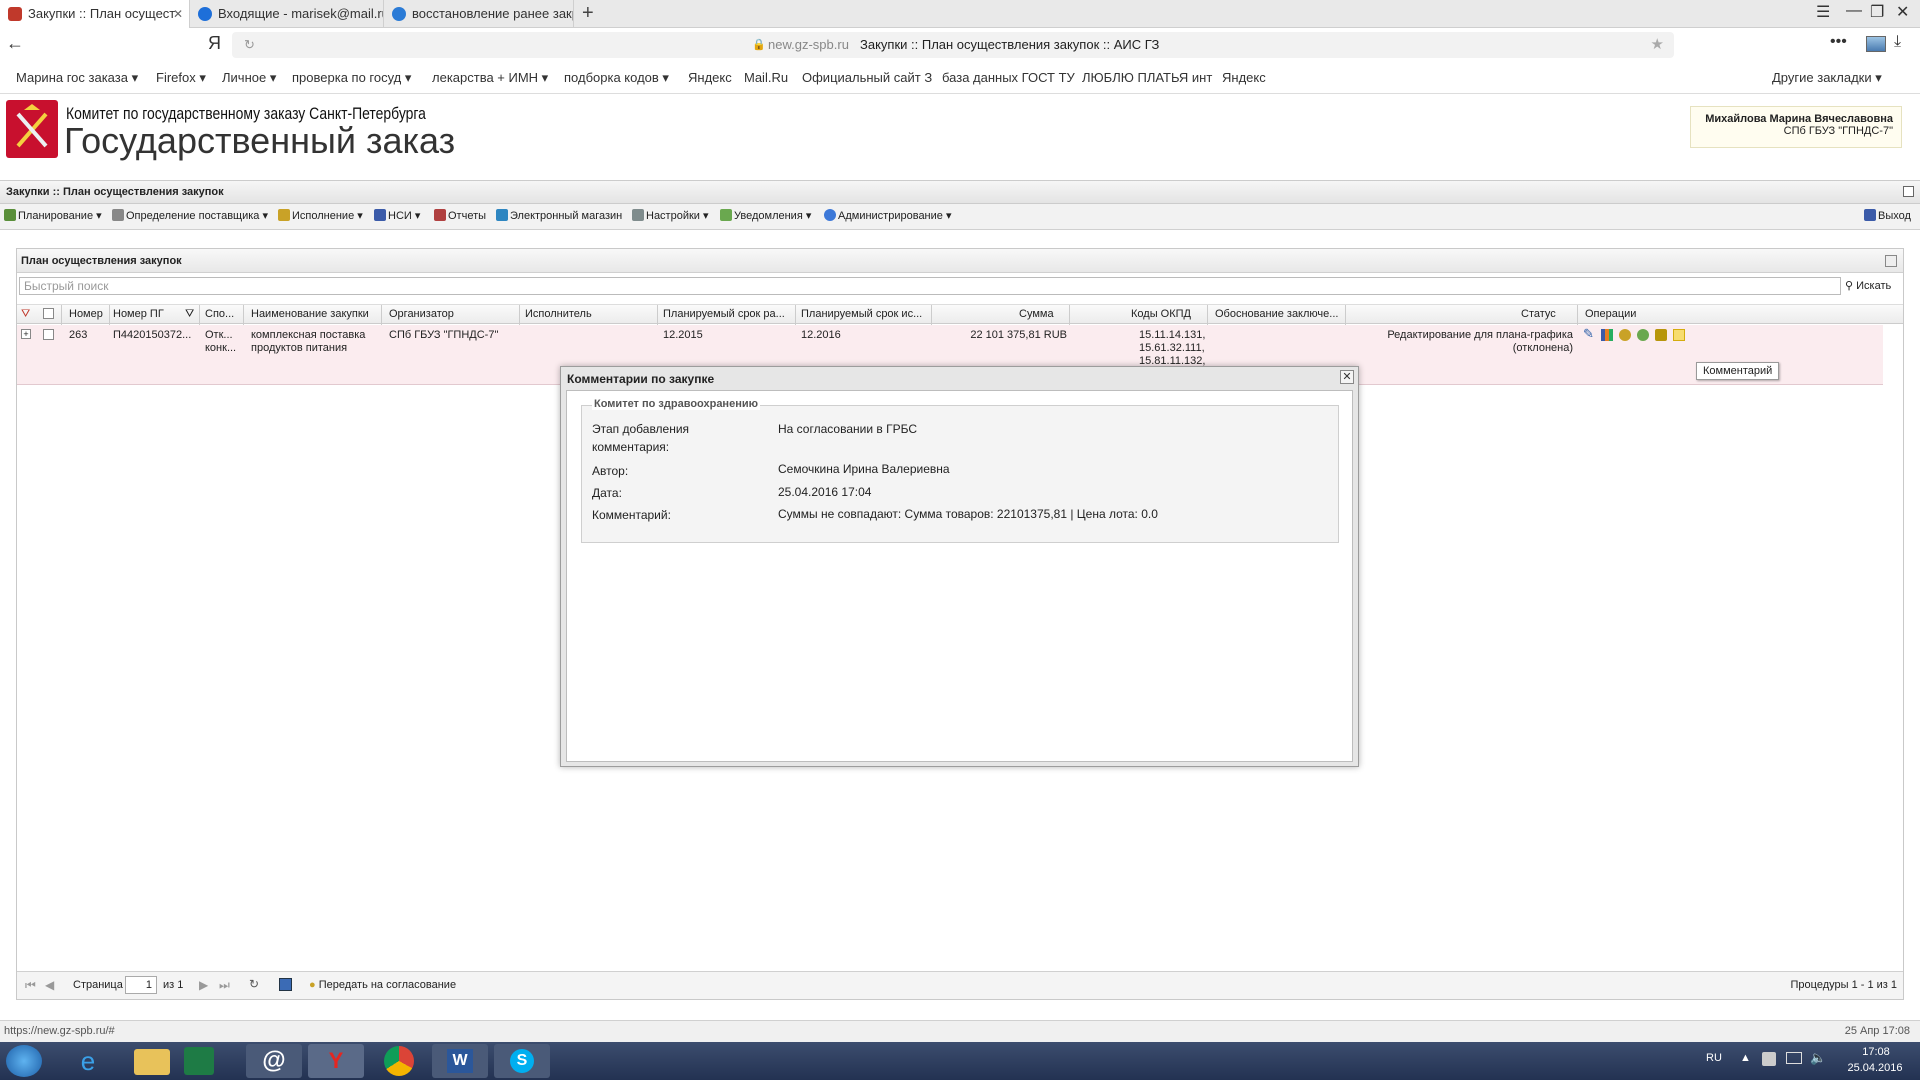 The height and width of the screenshot is (1080, 1920). What do you see at coordinates (1679, 335) in the screenshot?
I see `comment-icon` at bounding box center [1679, 335].